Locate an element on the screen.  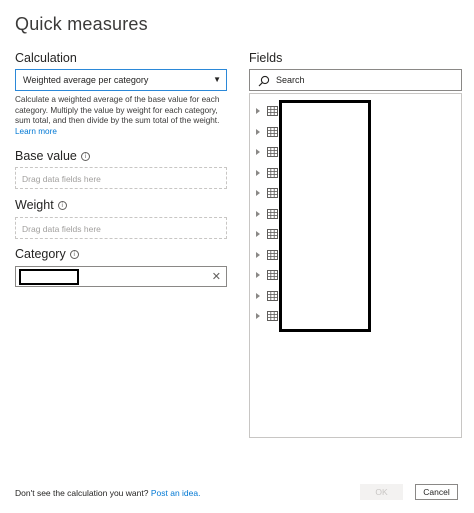
calculation-dropdown: Weighted average per category ▼ is located at coordinates (121, 80).